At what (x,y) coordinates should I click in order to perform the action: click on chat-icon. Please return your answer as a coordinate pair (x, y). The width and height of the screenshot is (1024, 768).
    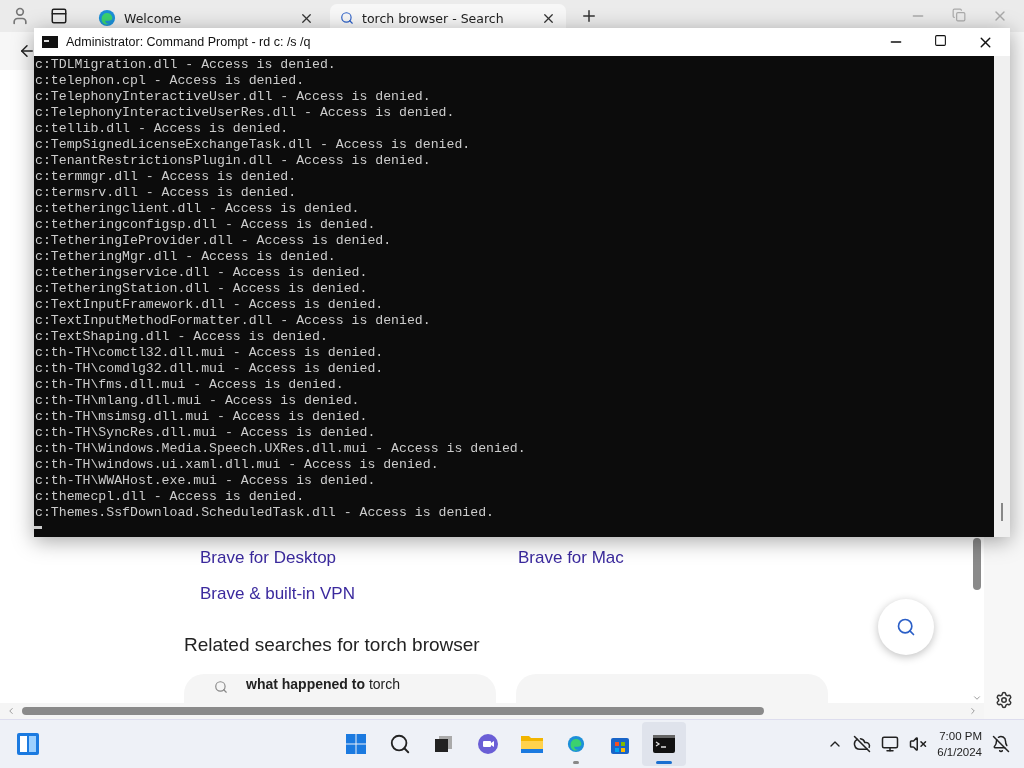
    Looking at the image, I should click on (488, 744).